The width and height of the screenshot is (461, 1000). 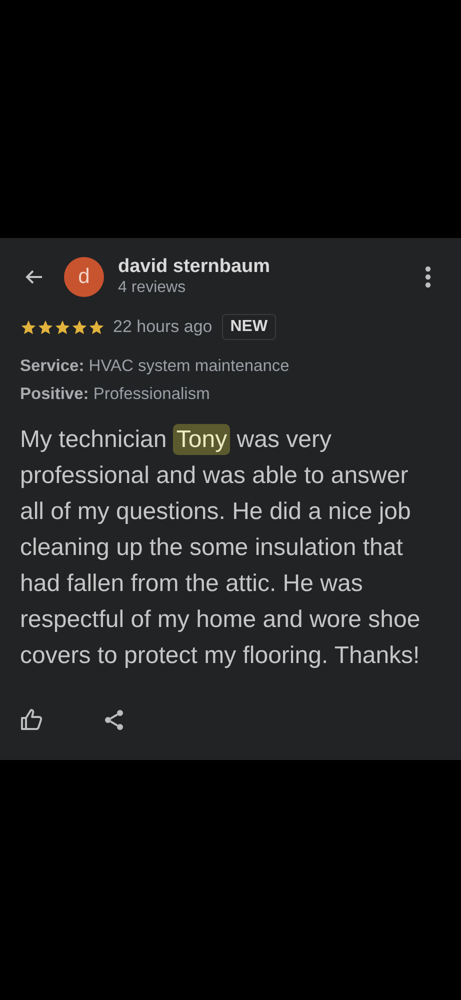 What do you see at coordinates (428, 277) in the screenshot?
I see `more-options-icon` at bounding box center [428, 277].